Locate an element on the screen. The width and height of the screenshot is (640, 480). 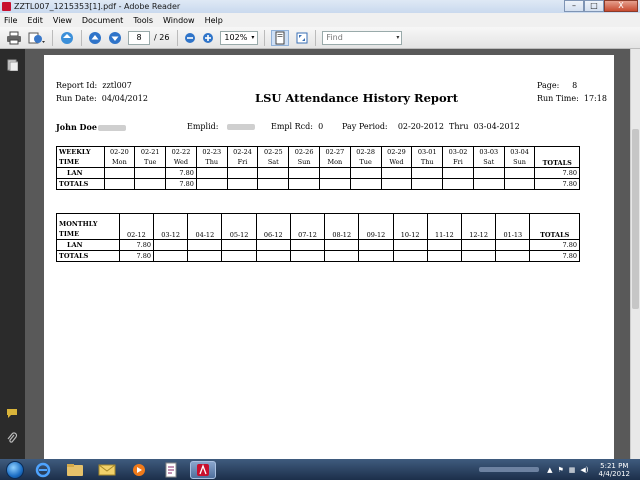
weekly-day-header: 02-22 Wed is located at coordinates (181, 157).